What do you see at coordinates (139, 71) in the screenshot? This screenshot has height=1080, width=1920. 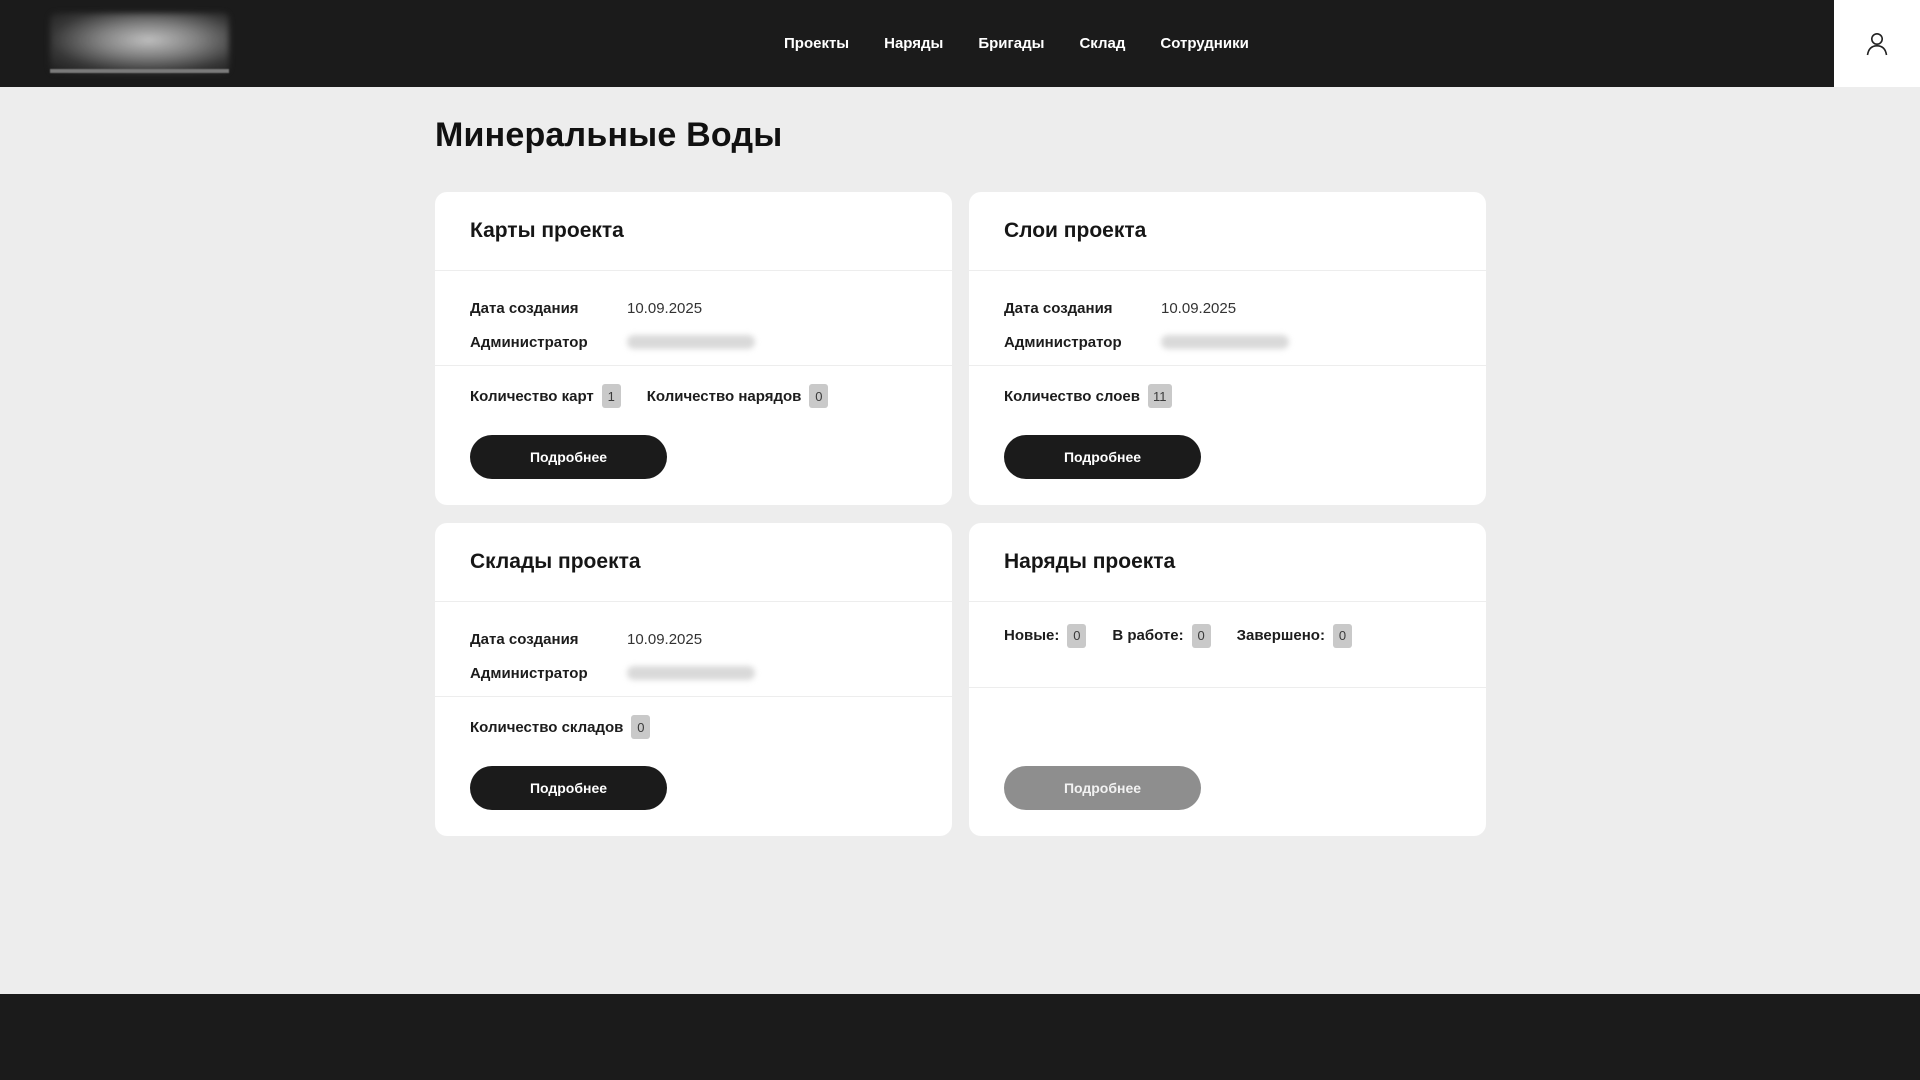 I see `logo-underline` at bounding box center [139, 71].